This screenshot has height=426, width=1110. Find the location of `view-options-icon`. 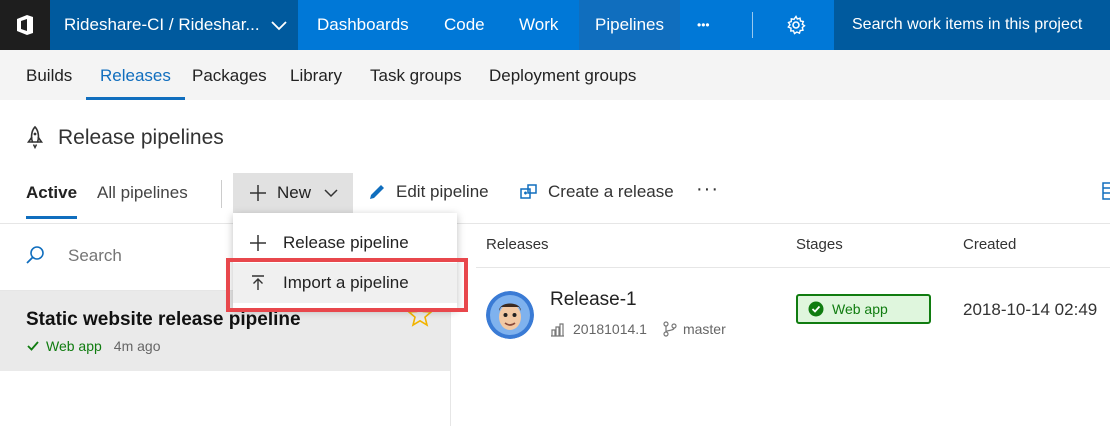

view-options-icon is located at coordinates (1105, 191).